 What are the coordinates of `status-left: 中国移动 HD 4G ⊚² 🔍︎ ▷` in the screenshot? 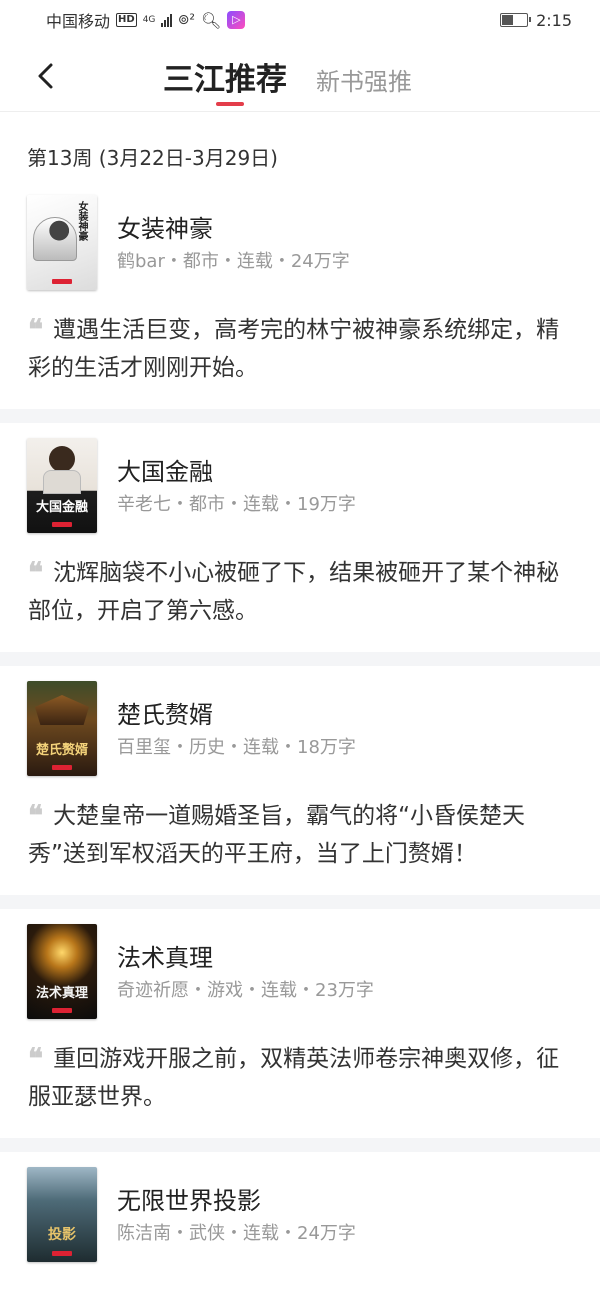 It's located at (146, 20).